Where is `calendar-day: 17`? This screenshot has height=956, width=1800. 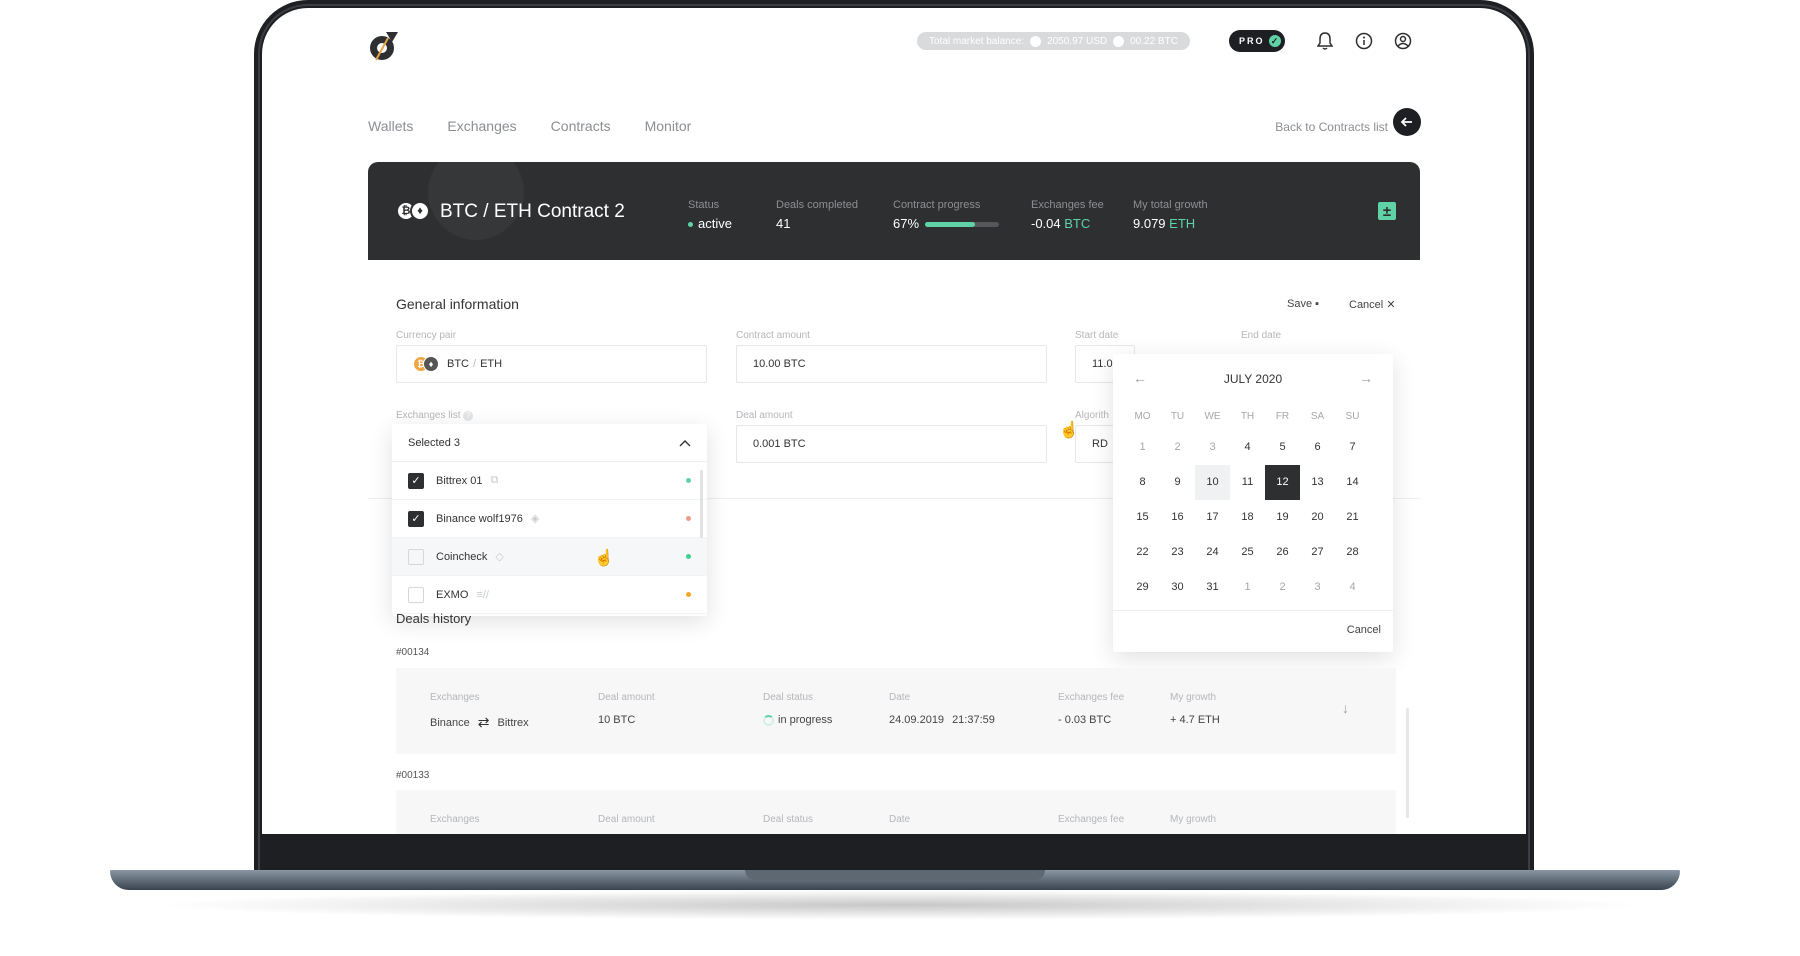
calendar-day: 17 is located at coordinates (1212, 517).